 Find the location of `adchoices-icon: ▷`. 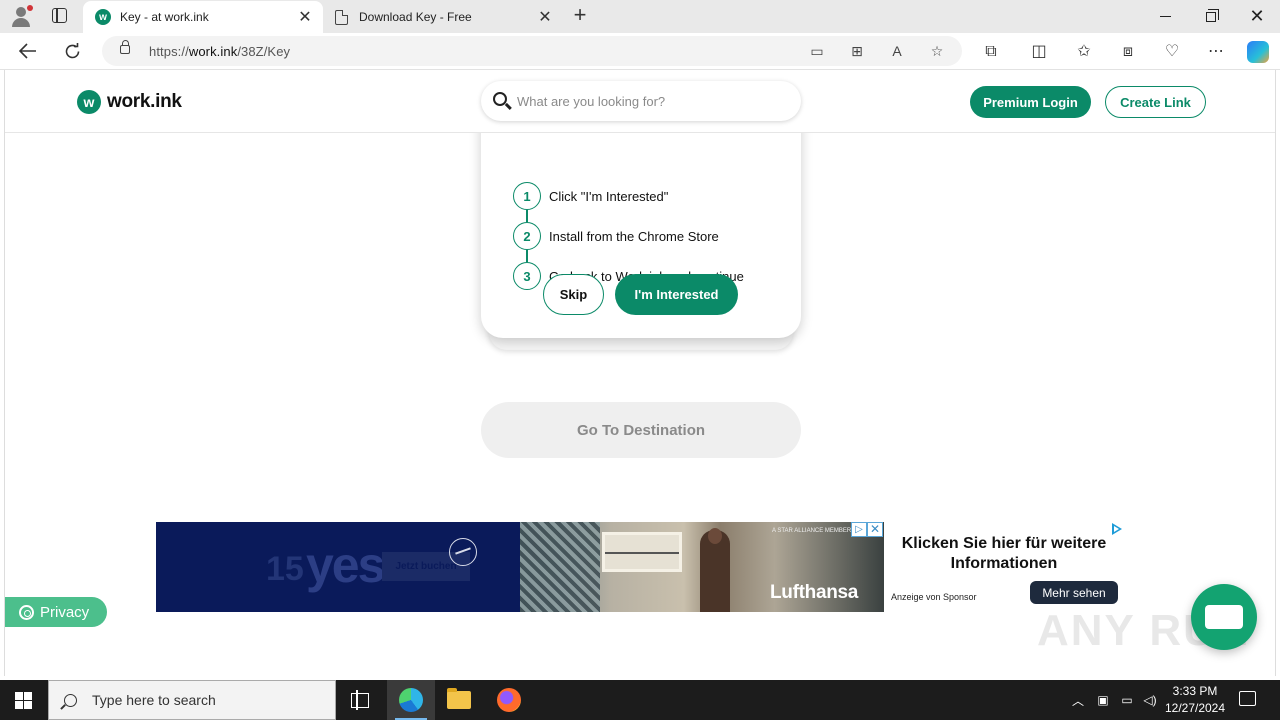

adchoices-icon: ▷ is located at coordinates (859, 529).